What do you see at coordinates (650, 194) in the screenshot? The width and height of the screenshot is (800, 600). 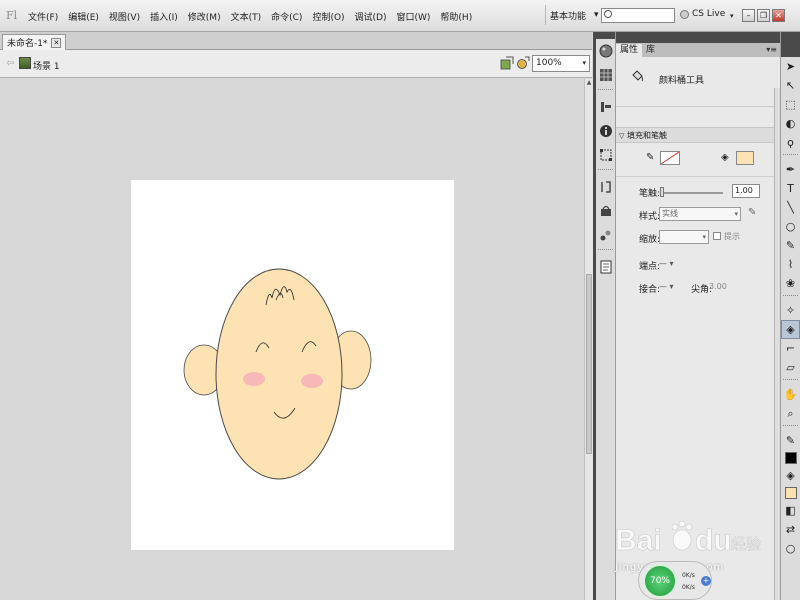 I see `stroke-label: 笔触:` at bounding box center [650, 194].